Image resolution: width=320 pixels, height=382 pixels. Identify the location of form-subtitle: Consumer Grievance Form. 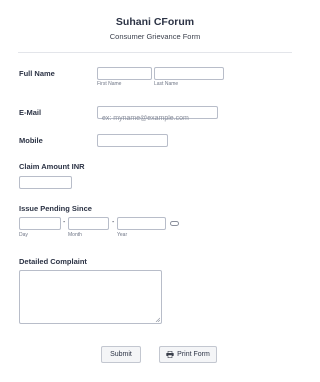
(155, 36).